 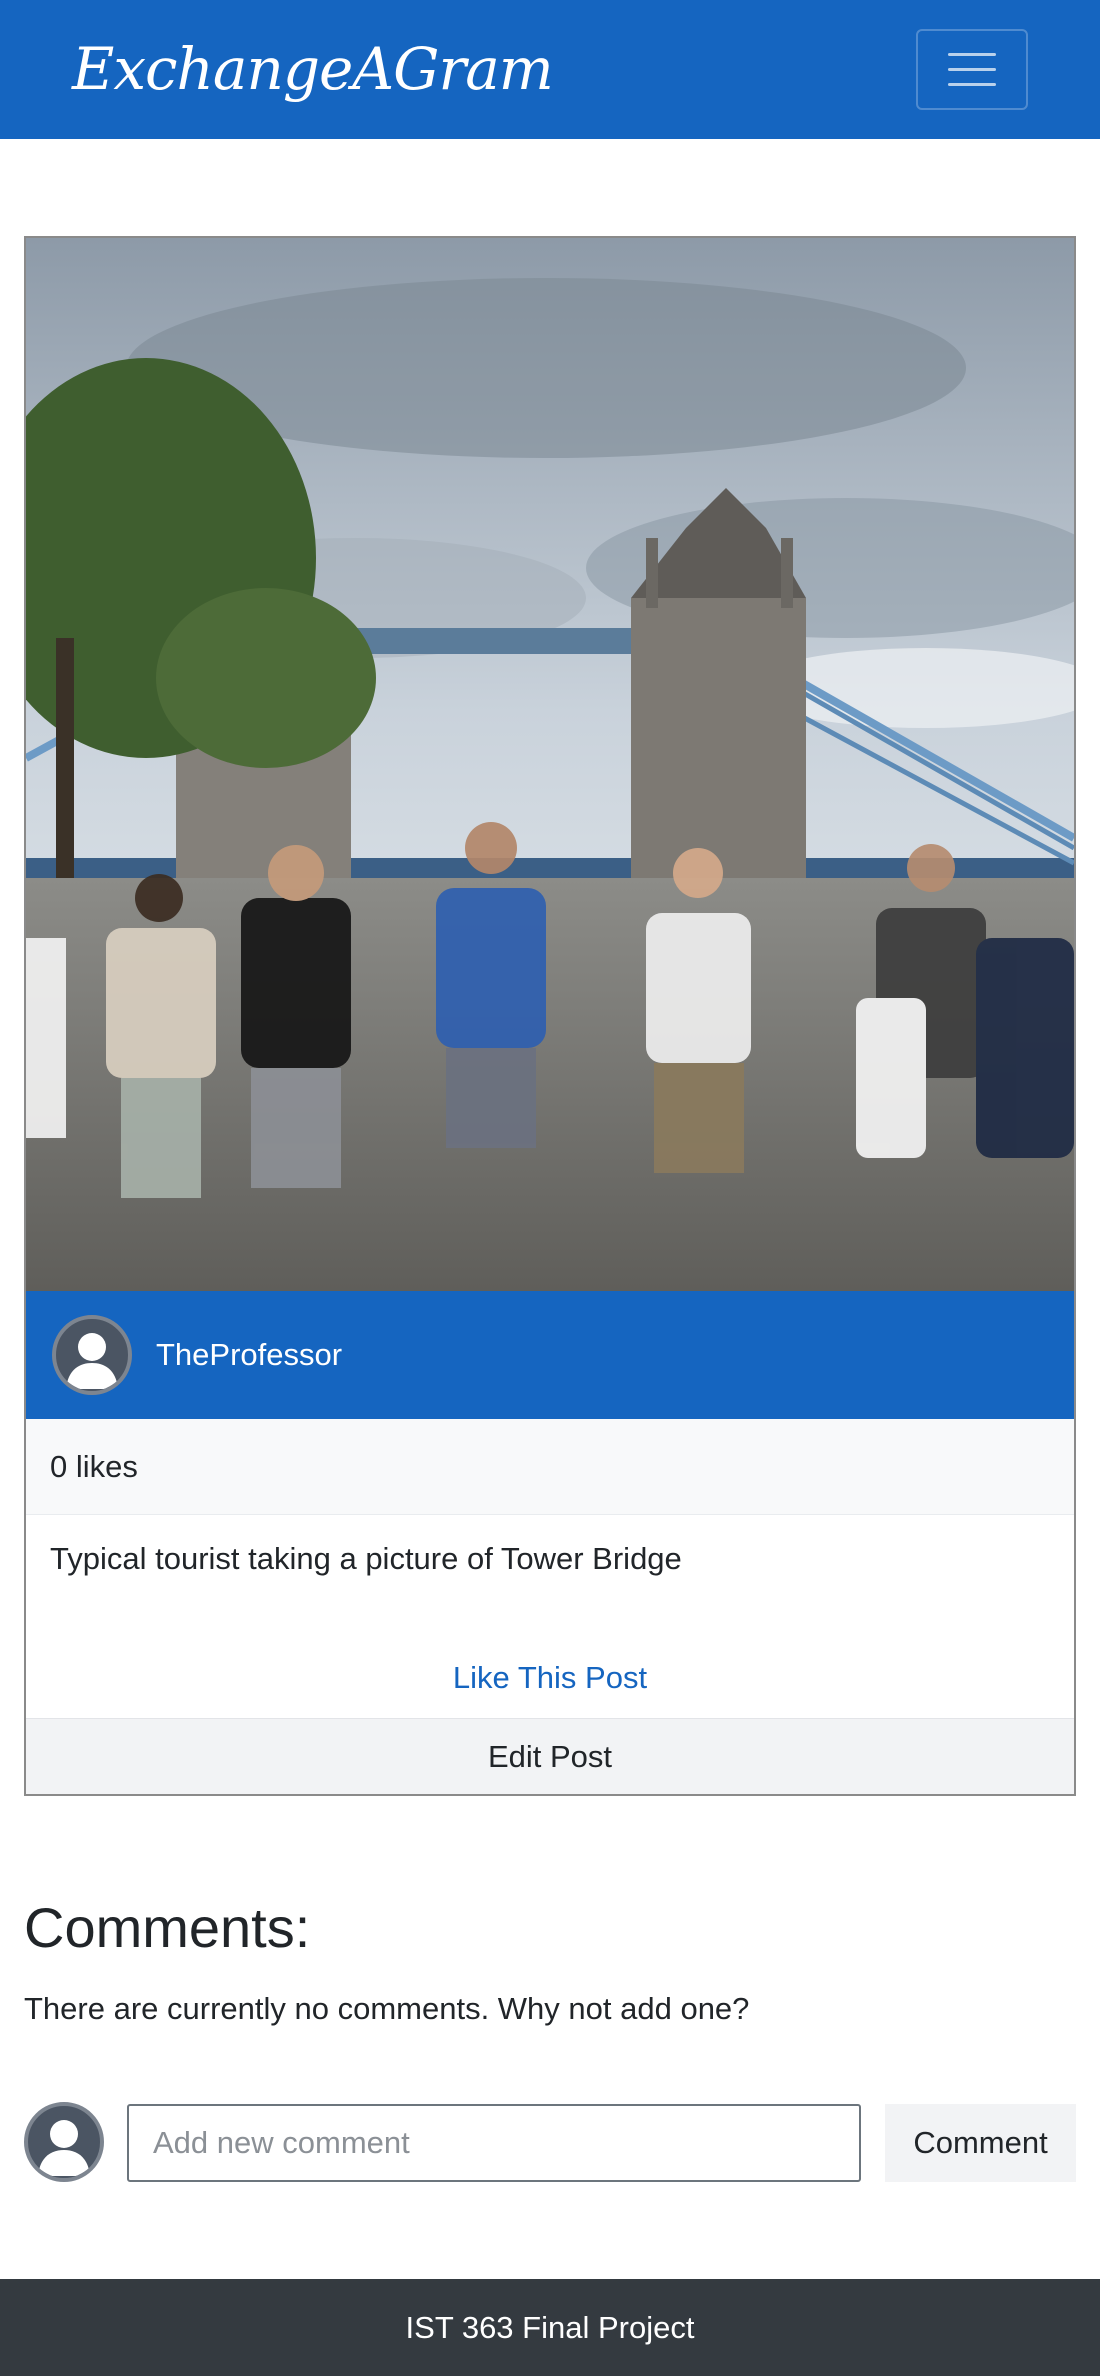 I want to click on footer-text: IST 363 Final Project, so click(x=550, y=2327).